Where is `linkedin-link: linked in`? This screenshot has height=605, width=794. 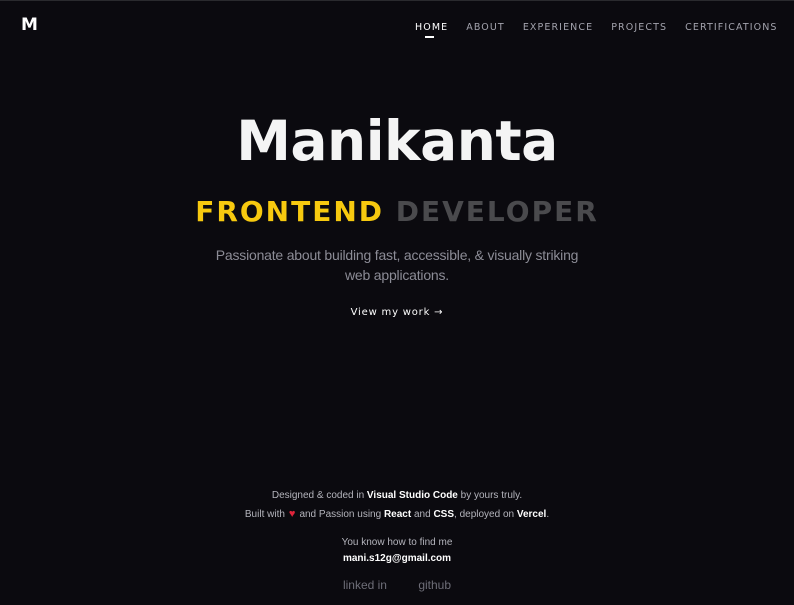 linkedin-link: linked in is located at coordinates (365, 585).